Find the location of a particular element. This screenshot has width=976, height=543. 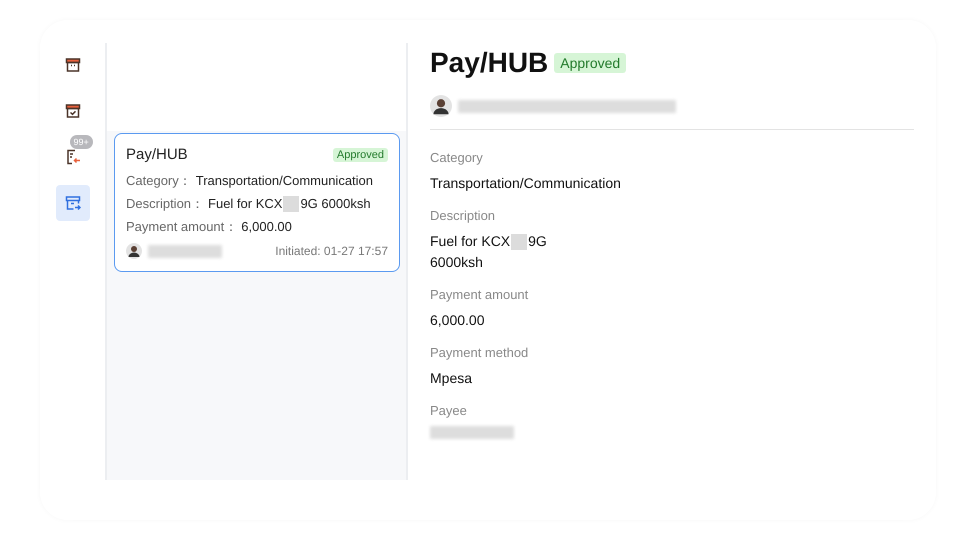

field-label: Category： is located at coordinates (159, 181).